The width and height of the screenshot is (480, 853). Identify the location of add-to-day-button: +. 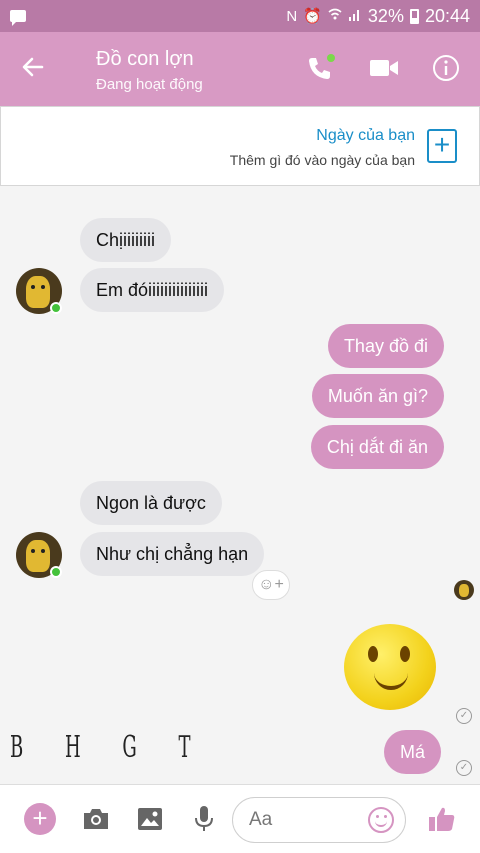
(442, 146).